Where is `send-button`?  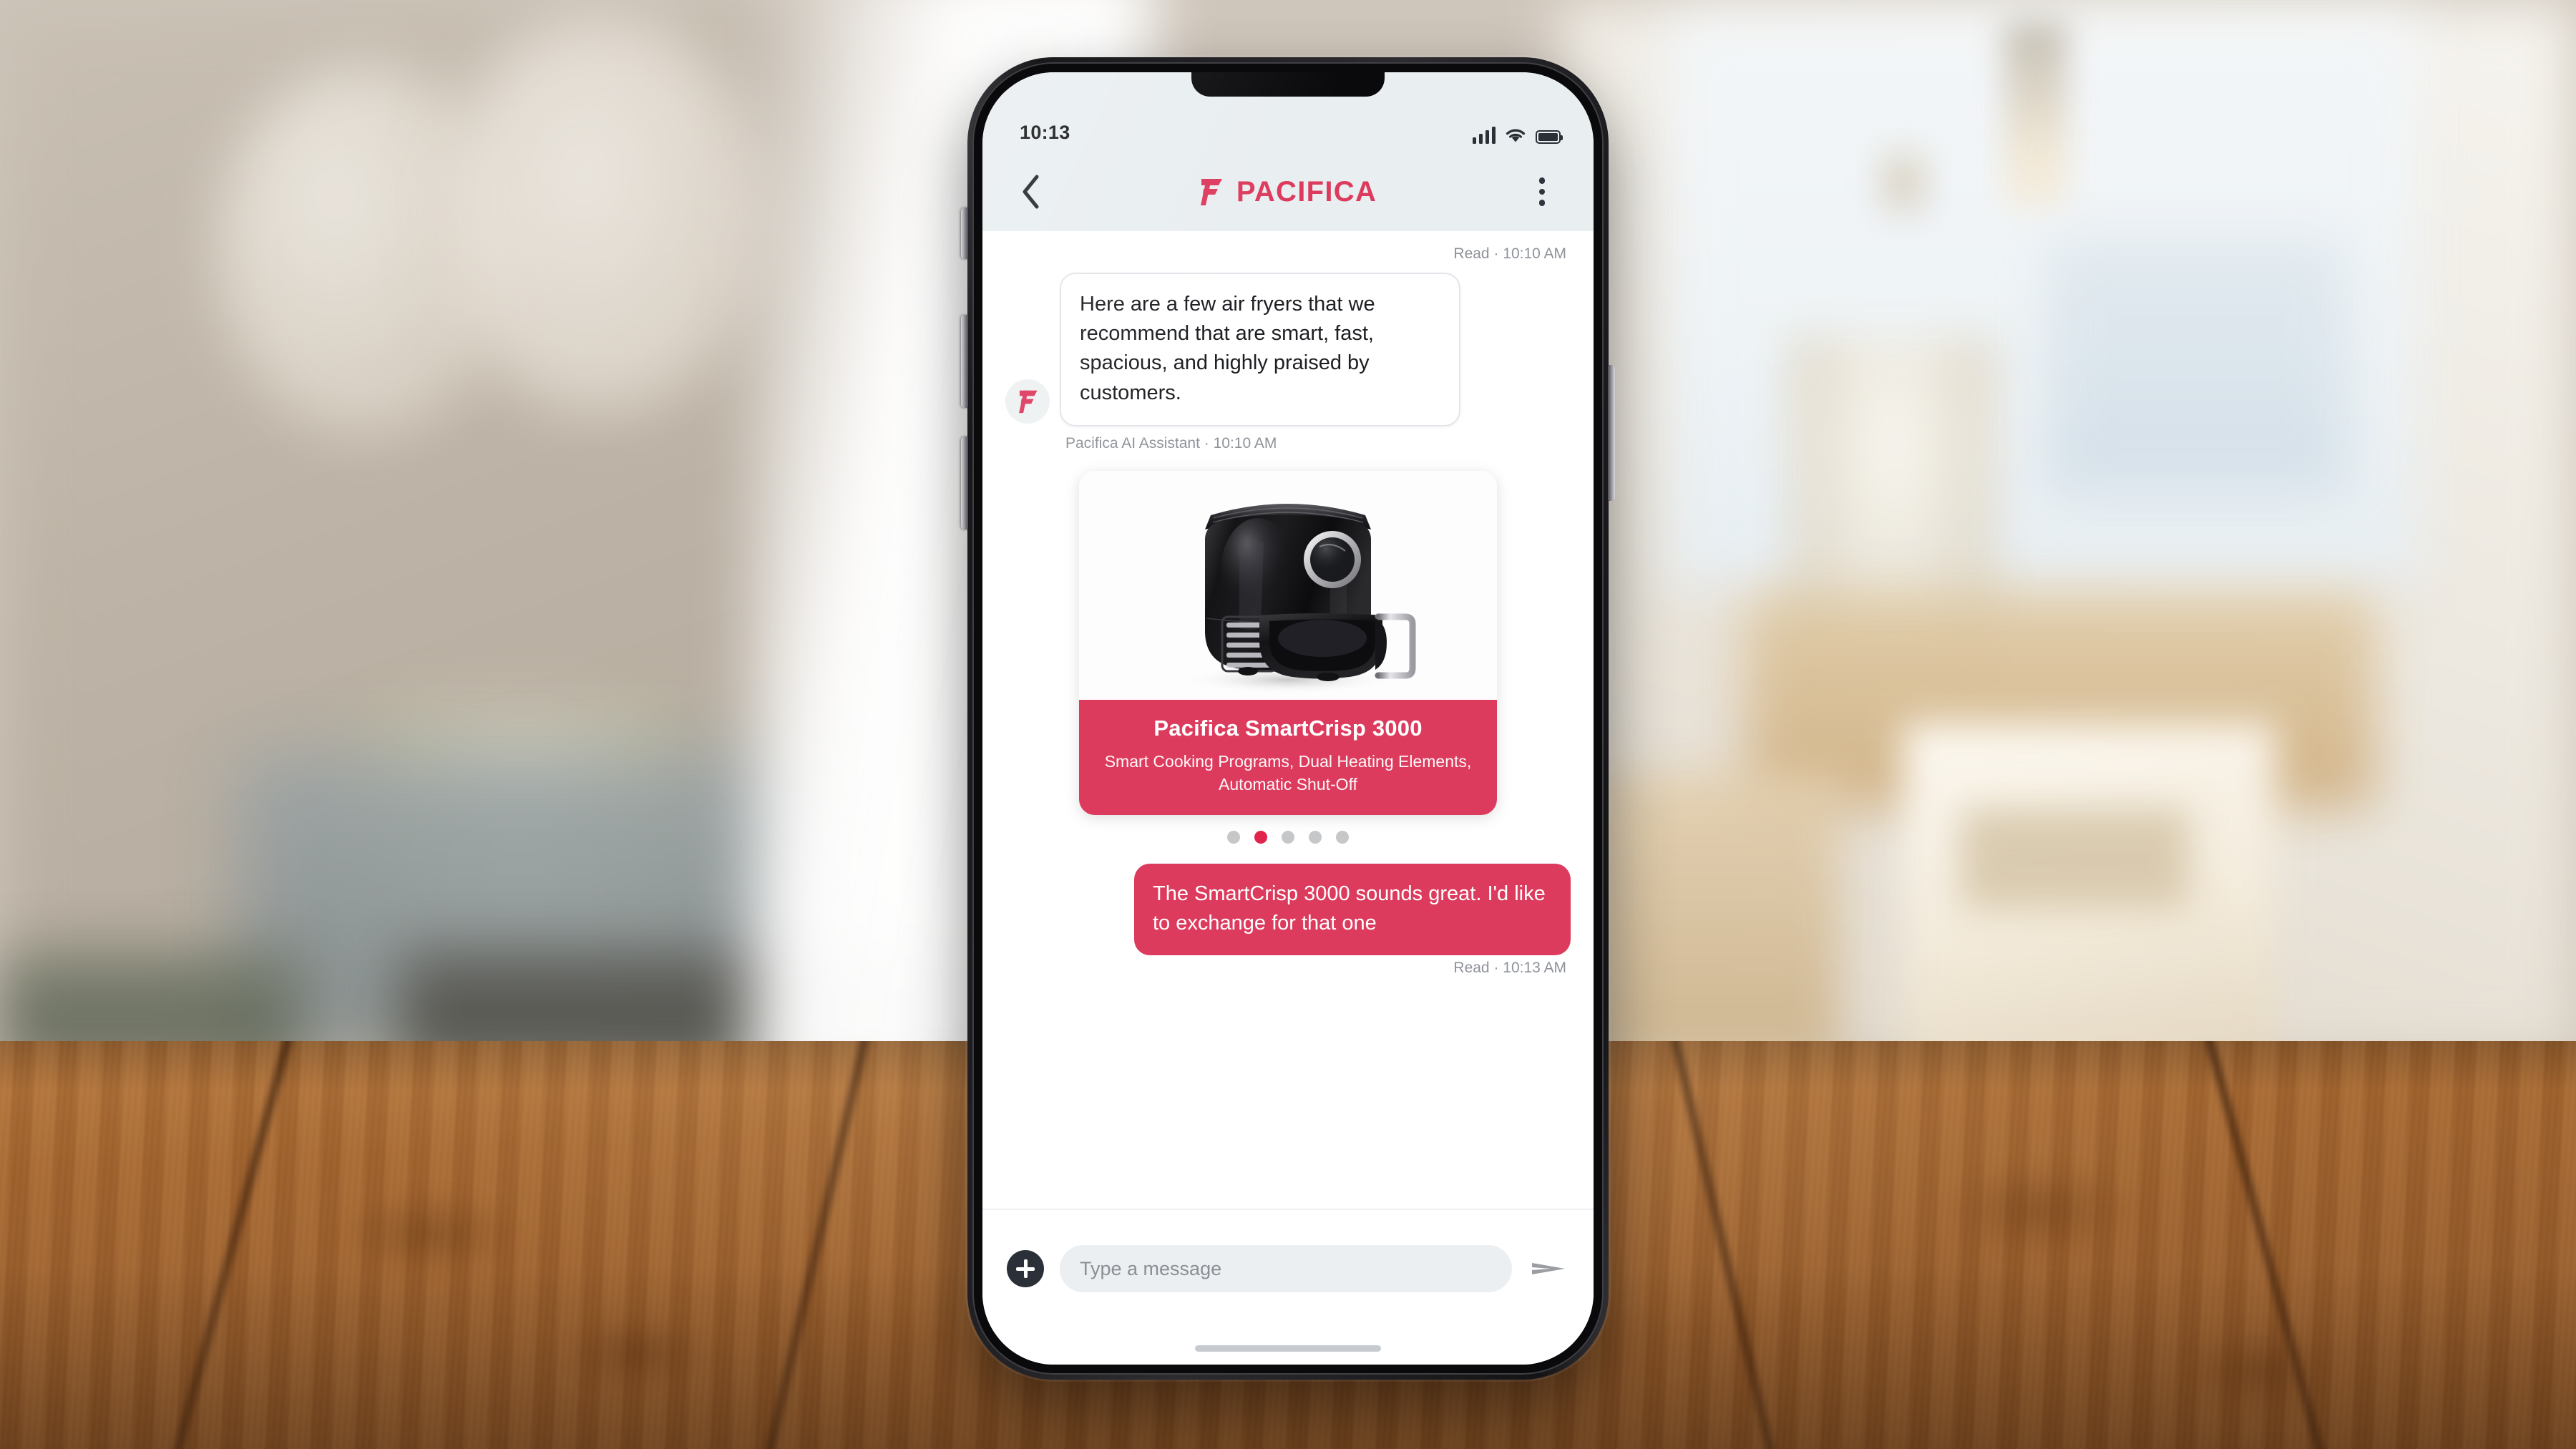 send-button is located at coordinates (1548, 1268).